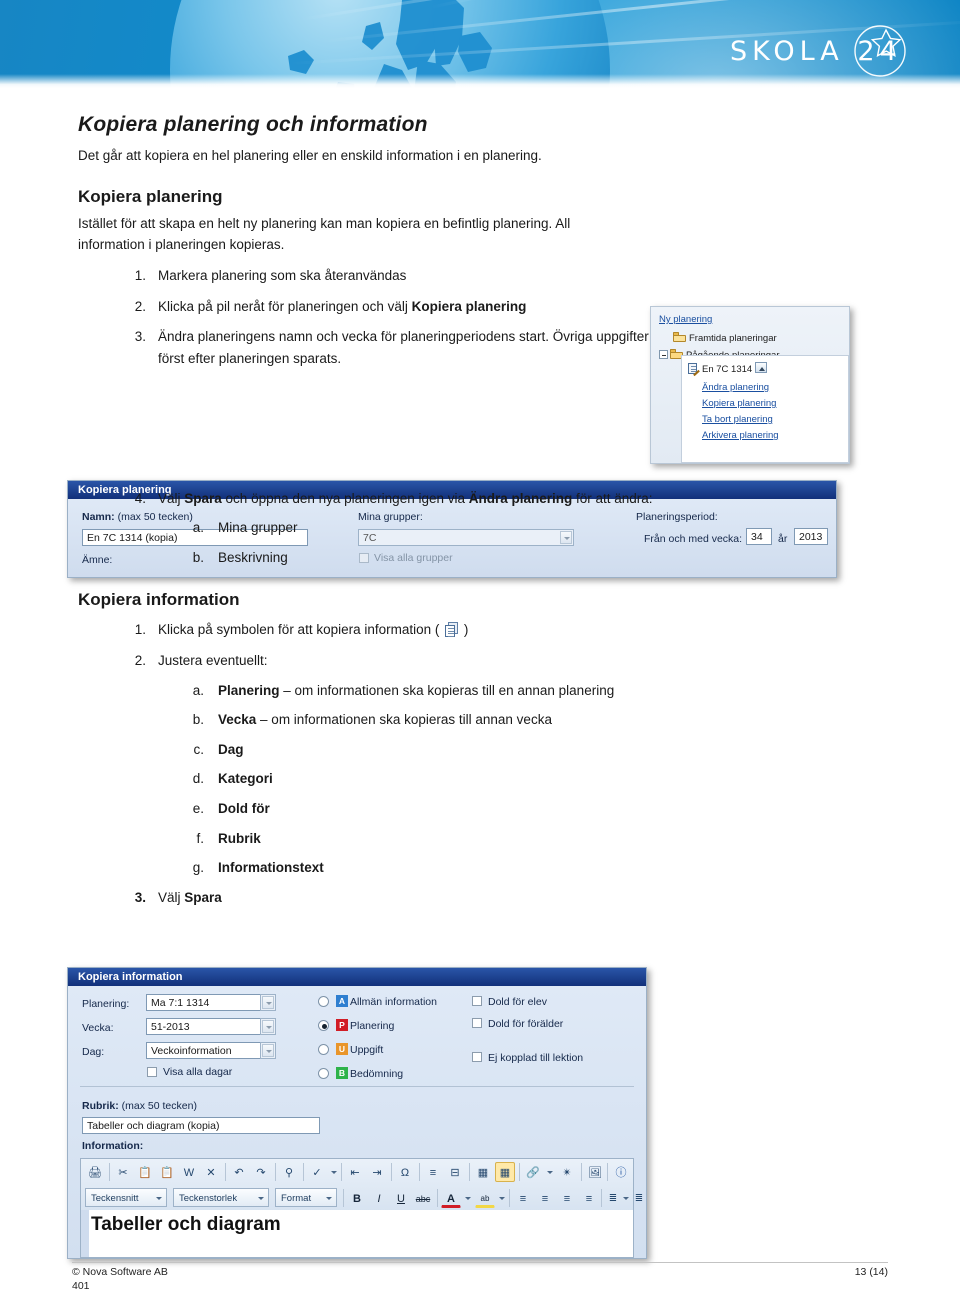 The image size is (960, 1297). Describe the element at coordinates (323, 1049) in the screenshot. I see `radio-uppgift` at that location.